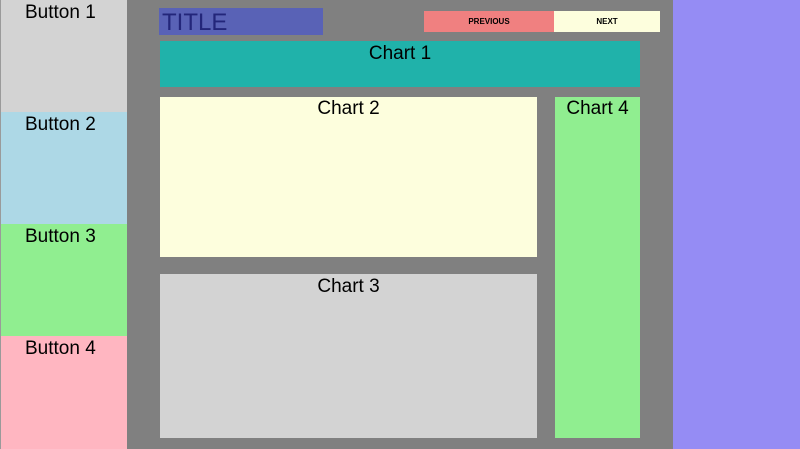 The height and width of the screenshot is (449, 800). What do you see at coordinates (60, 12) in the screenshot?
I see `sidebar-button-1-label: Button 1` at bounding box center [60, 12].